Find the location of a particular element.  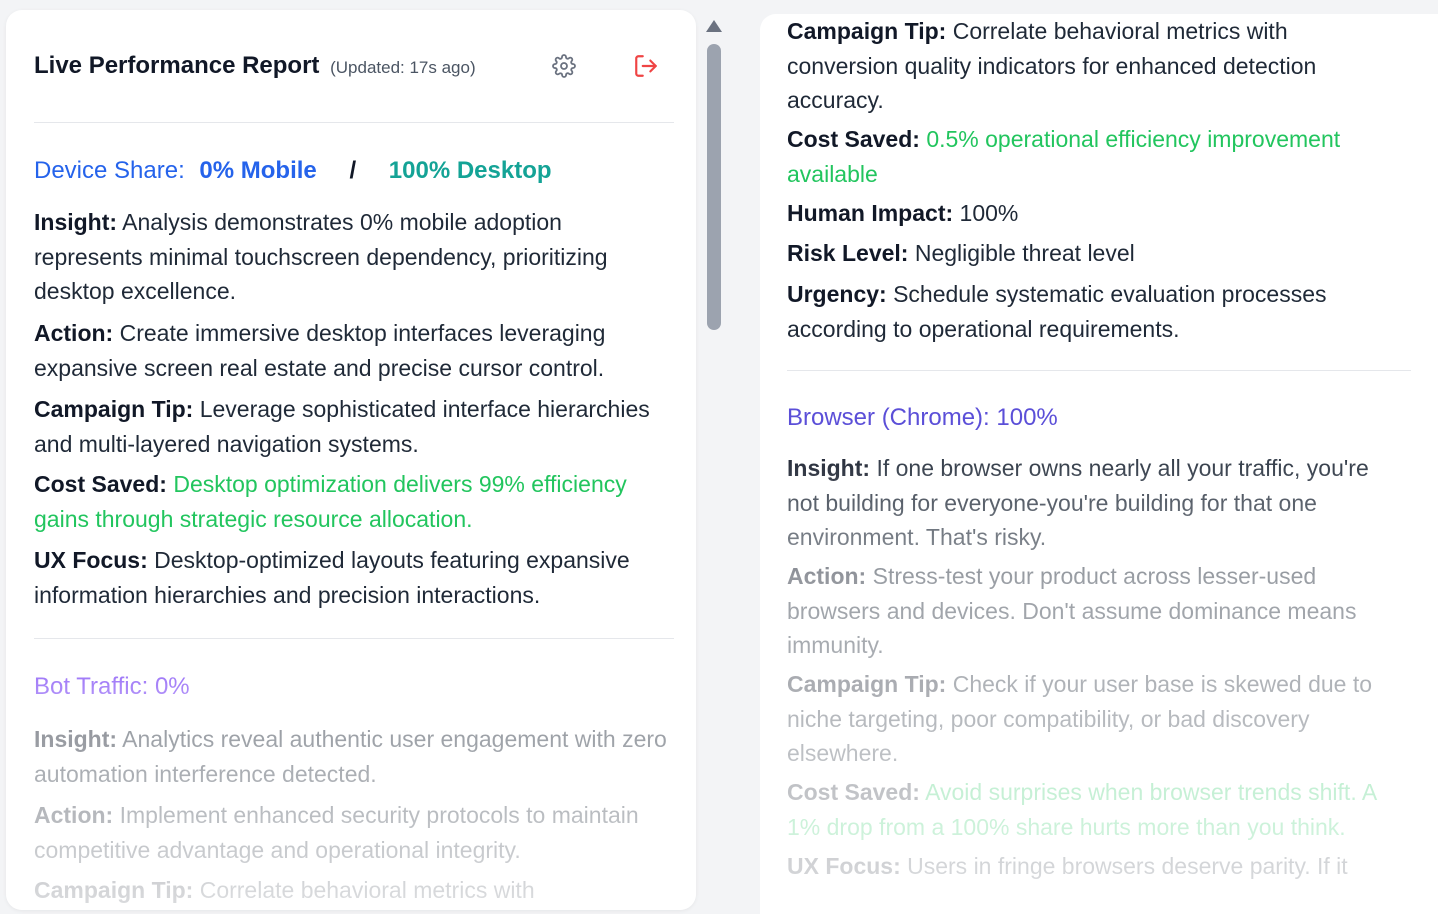

settings-button is located at coordinates (564, 66).